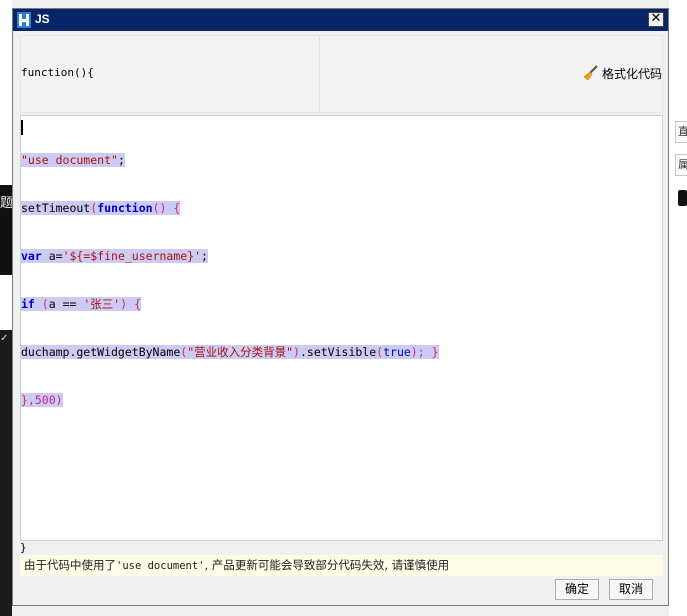  What do you see at coordinates (132, 256) in the screenshot?
I see `code-token: '${=$fine_username}'` at bounding box center [132, 256].